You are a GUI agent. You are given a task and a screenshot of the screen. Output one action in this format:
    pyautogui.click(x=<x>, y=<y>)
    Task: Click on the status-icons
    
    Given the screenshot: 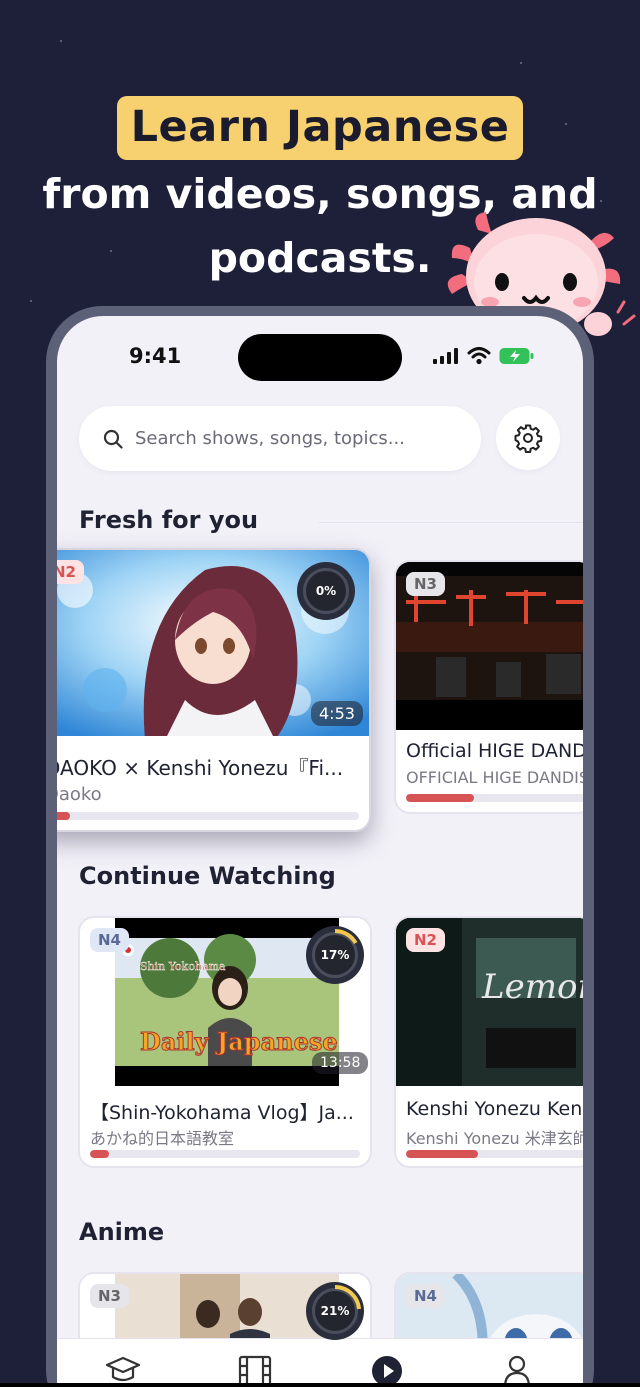 What is the action you would take?
    pyautogui.click(x=484, y=356)
    